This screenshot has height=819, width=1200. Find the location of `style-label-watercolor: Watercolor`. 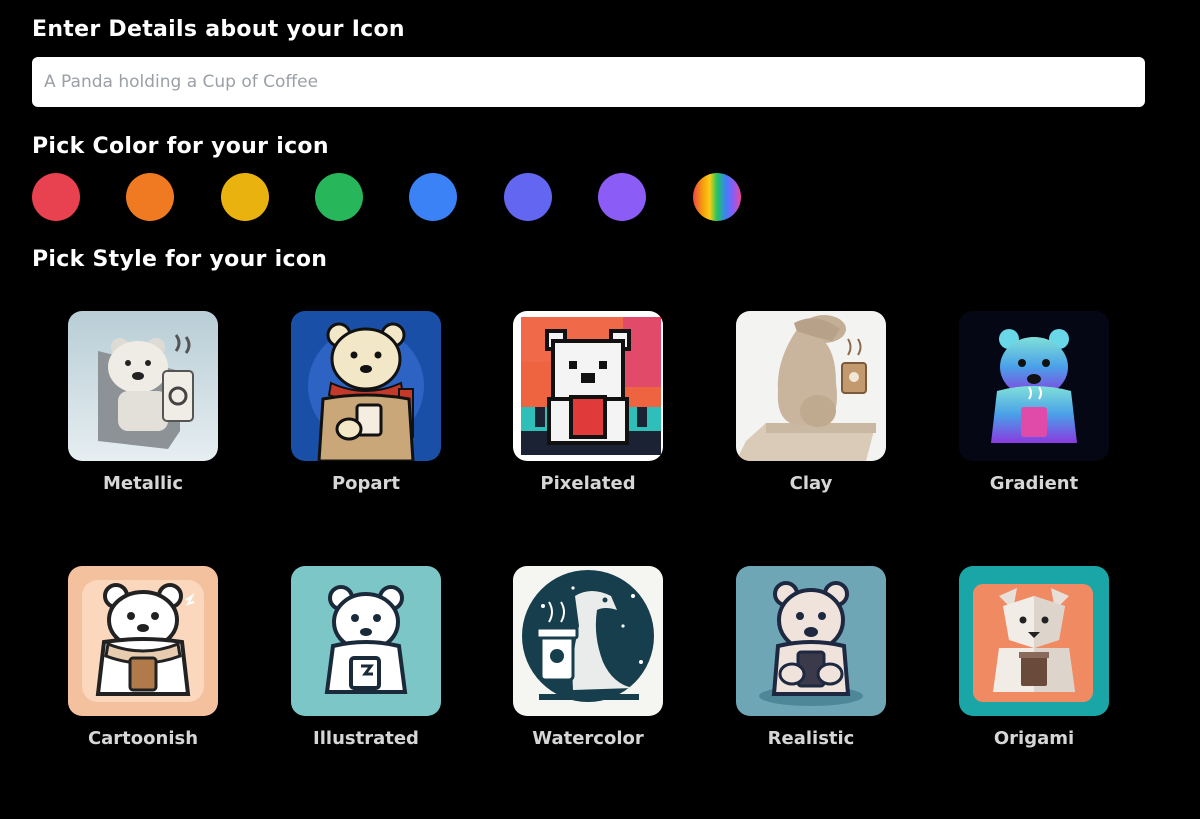

style-label-watercolor: Watercolor is located at coordinates (588, 738).